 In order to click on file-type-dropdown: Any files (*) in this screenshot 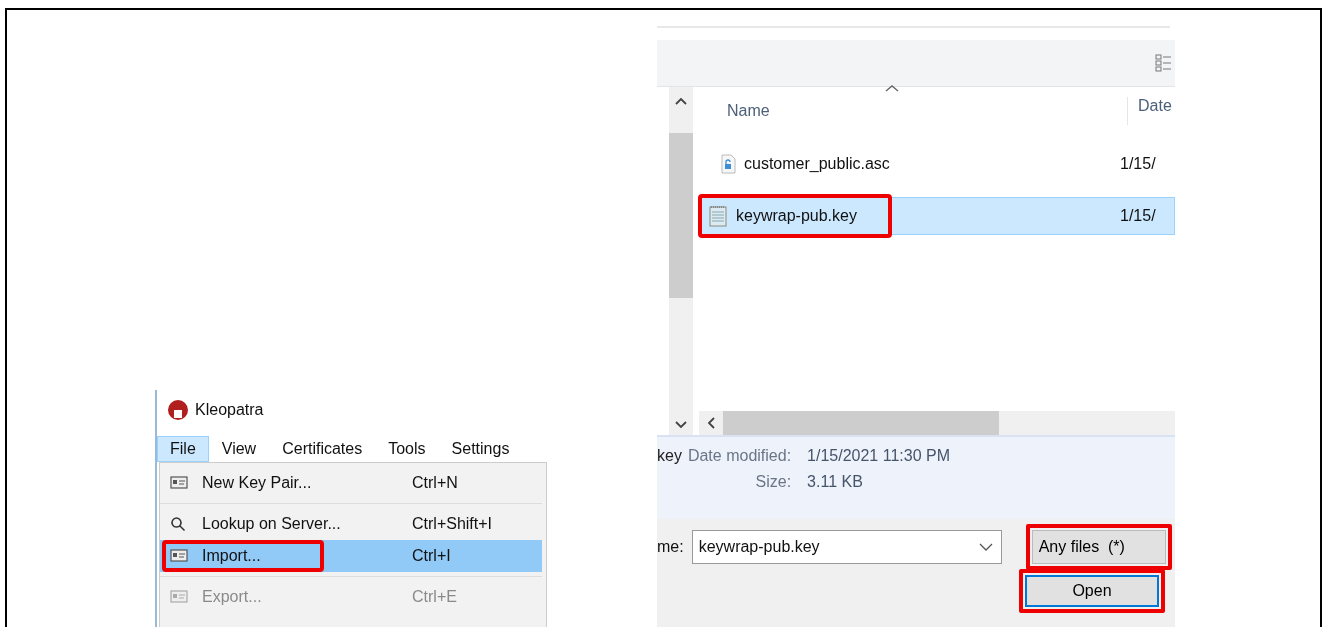, I will do `click(1098, 547)`.